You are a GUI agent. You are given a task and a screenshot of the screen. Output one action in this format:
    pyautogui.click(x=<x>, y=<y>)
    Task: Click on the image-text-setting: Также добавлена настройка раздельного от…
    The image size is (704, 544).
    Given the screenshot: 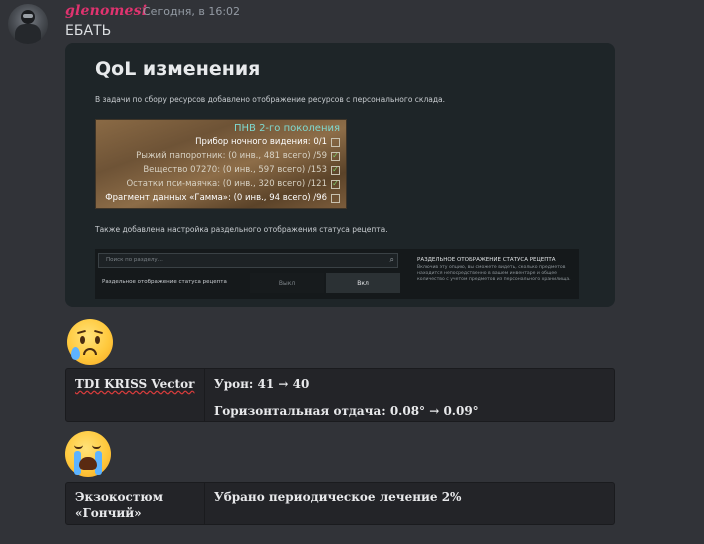 What is the action you would take?
    pyautogui.click(x=241, y=229)
    